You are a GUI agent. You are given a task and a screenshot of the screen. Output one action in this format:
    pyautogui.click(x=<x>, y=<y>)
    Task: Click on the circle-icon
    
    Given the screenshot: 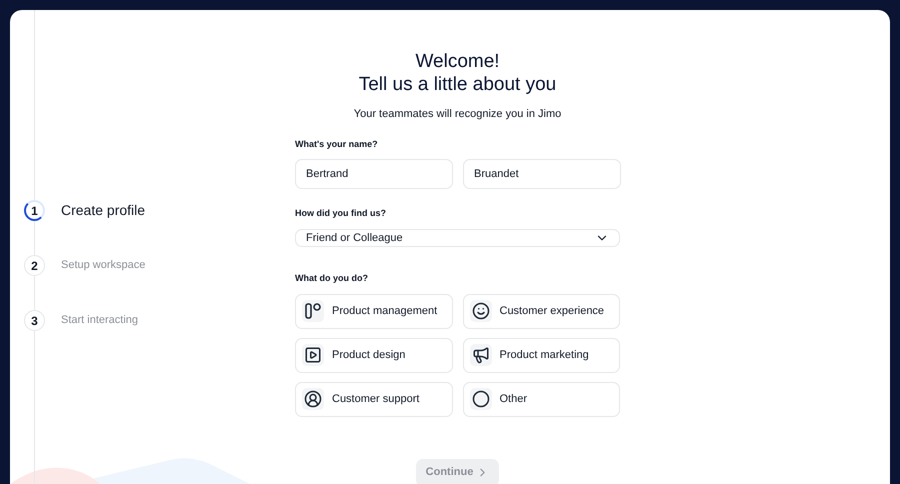 What is the action you would take?
    pyautogui.click(x=481, y=399)
    